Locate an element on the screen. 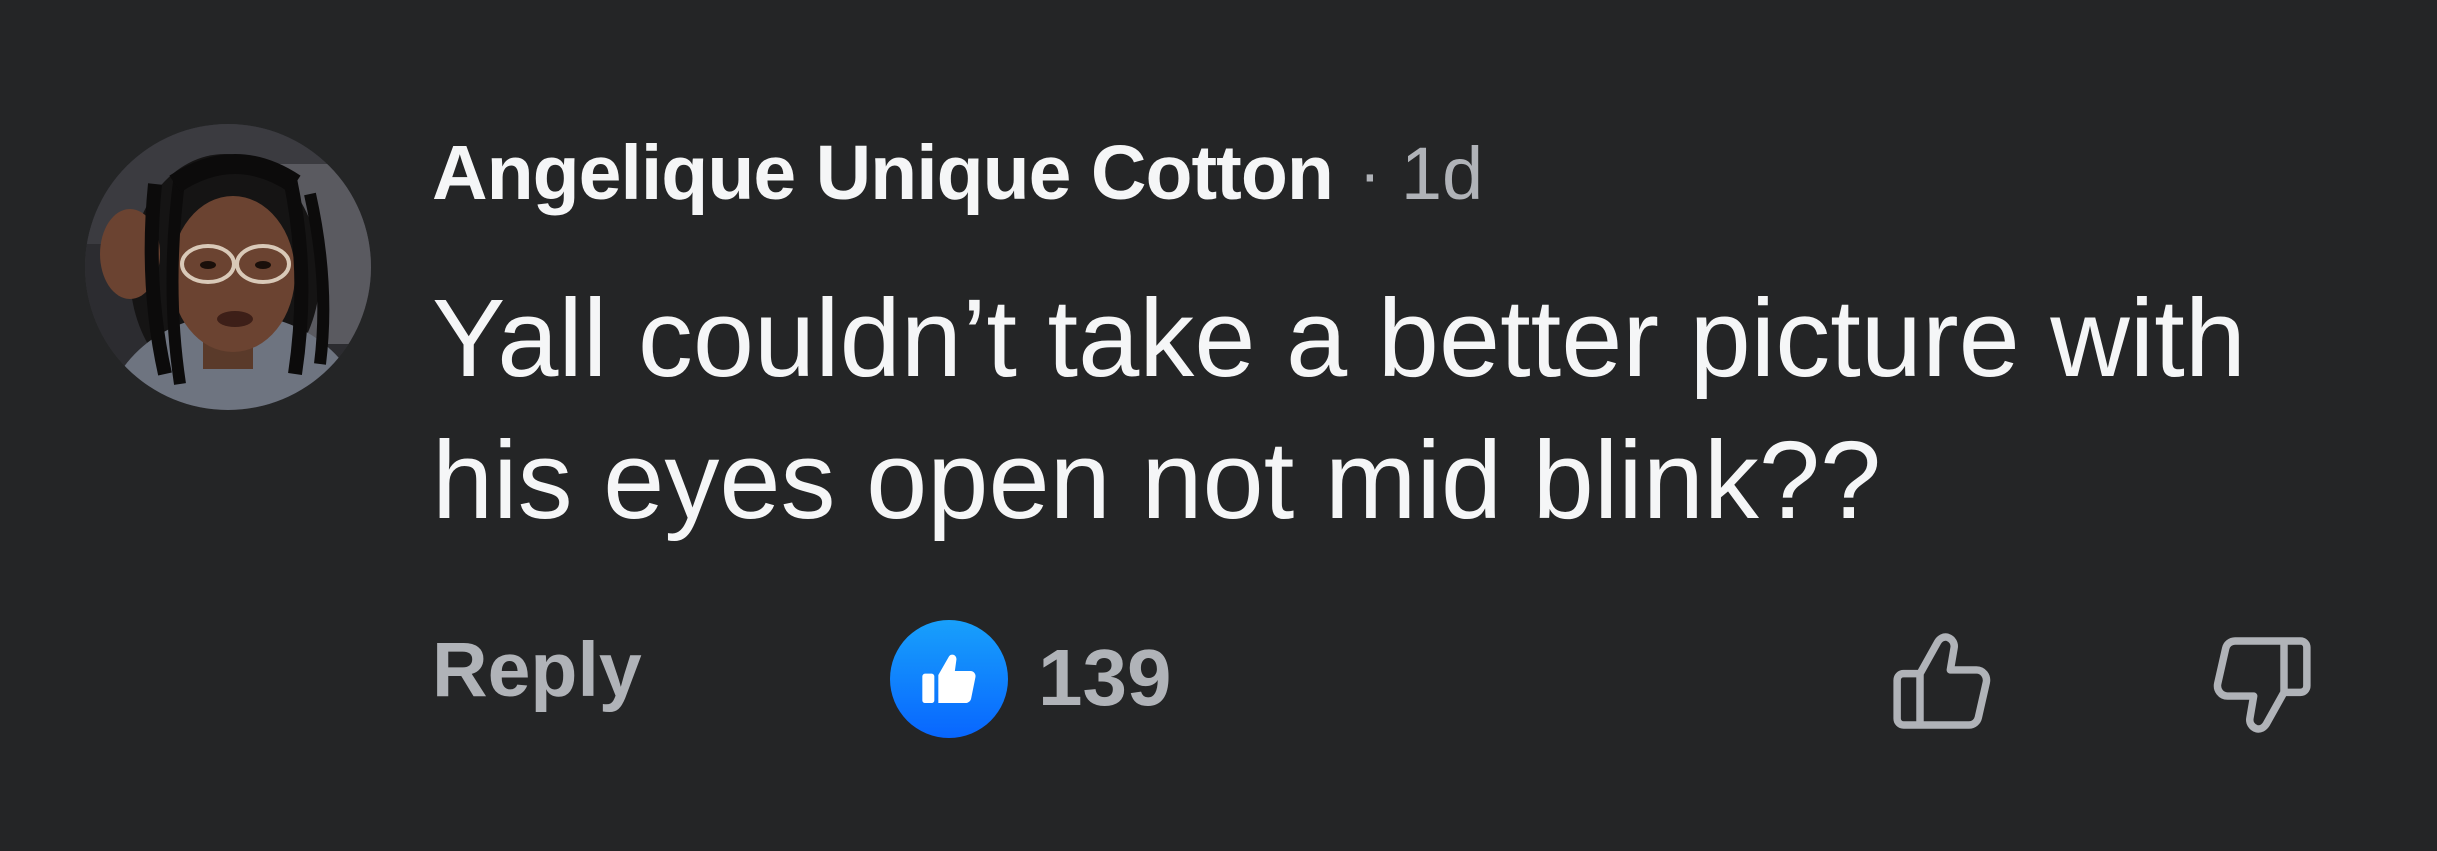 The width and height of the screenshot is (2437, 851). thumbs-up-outline-icon is located at coordinates (1942, 681).